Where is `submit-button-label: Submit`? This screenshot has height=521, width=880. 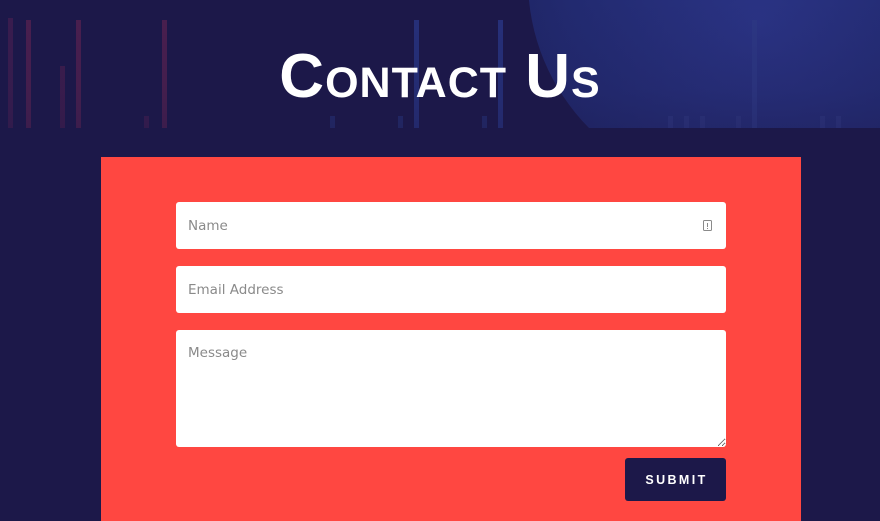 submit-button-label: Submit is located at coordinates (676, 479).